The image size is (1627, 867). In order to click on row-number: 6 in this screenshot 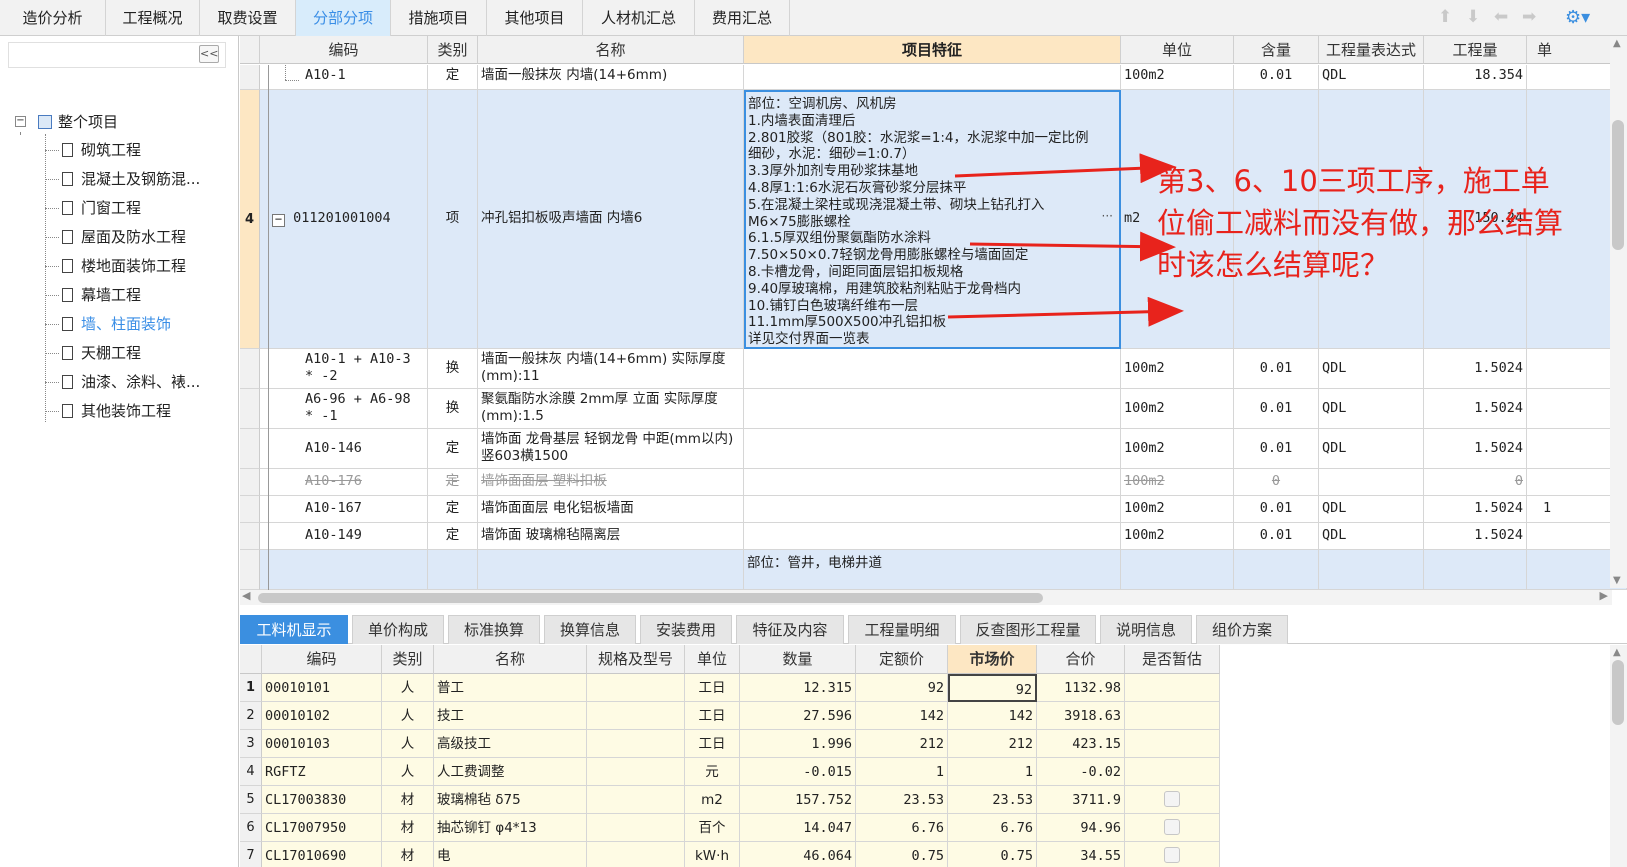, I will do `click(251, 828)`.